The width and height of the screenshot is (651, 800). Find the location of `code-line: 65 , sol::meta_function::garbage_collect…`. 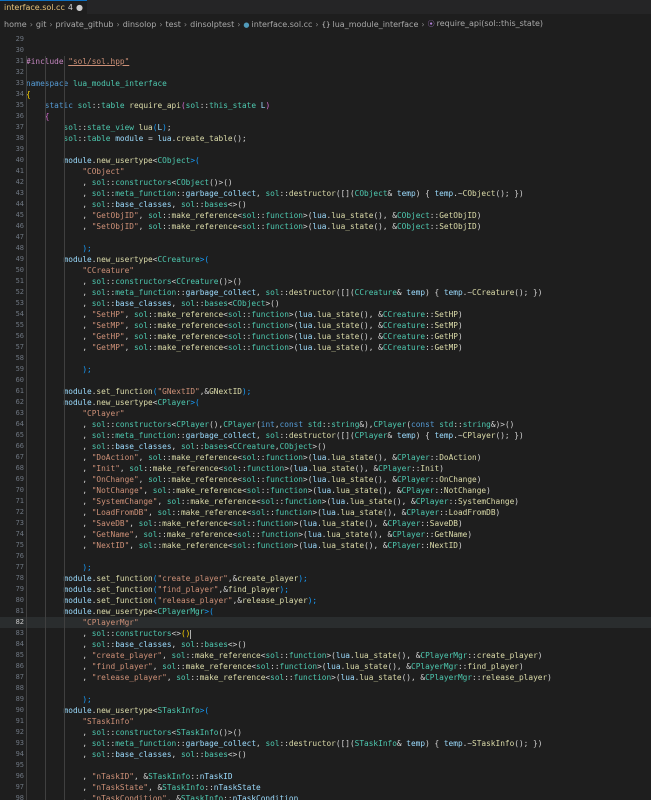

code-line: 65 , sol::meta_function::garbage_collect… is located at coordinates (325, 435).